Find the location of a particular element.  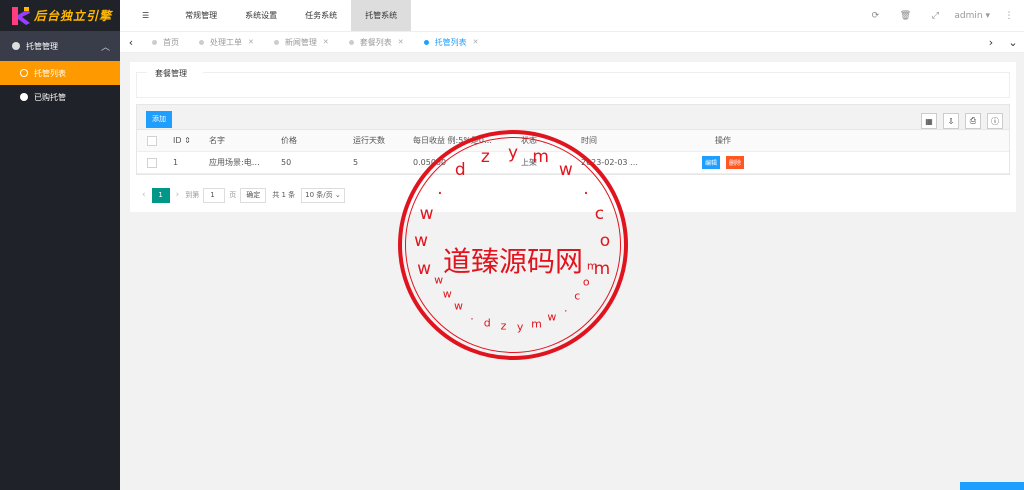

tab-label: 托管列表 is located at coordinates (450, 42).